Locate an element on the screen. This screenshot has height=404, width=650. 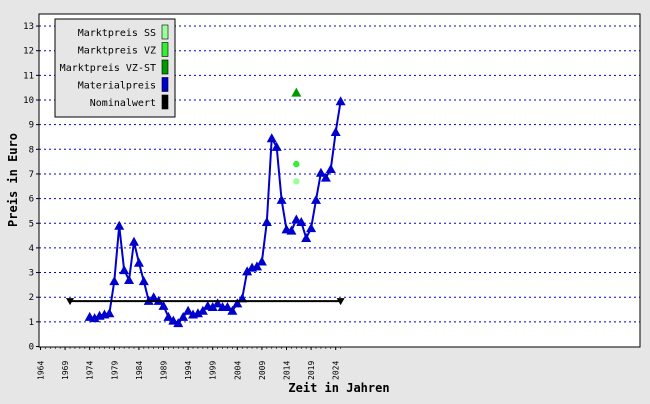
y-tick-label: 9 is located at coordinates (31, 126).